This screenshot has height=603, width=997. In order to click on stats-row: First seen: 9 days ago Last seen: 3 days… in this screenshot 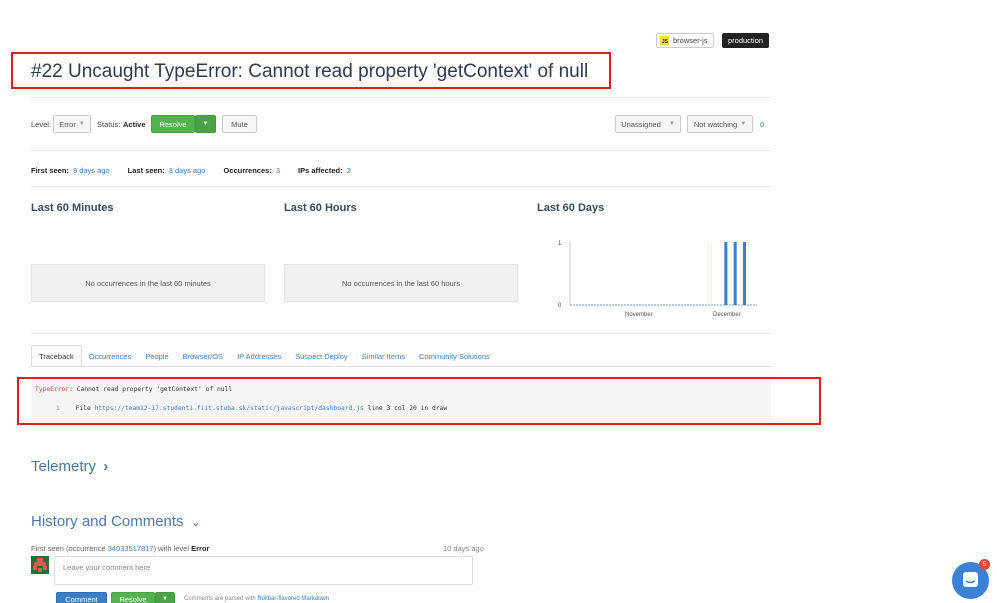, I will do `click(191, 170)`.